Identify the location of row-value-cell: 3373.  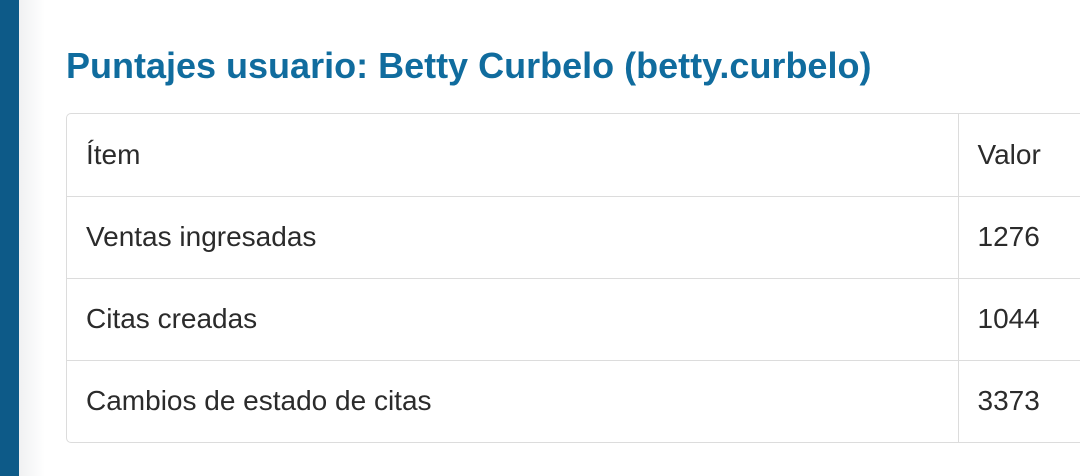
(1018, 401).